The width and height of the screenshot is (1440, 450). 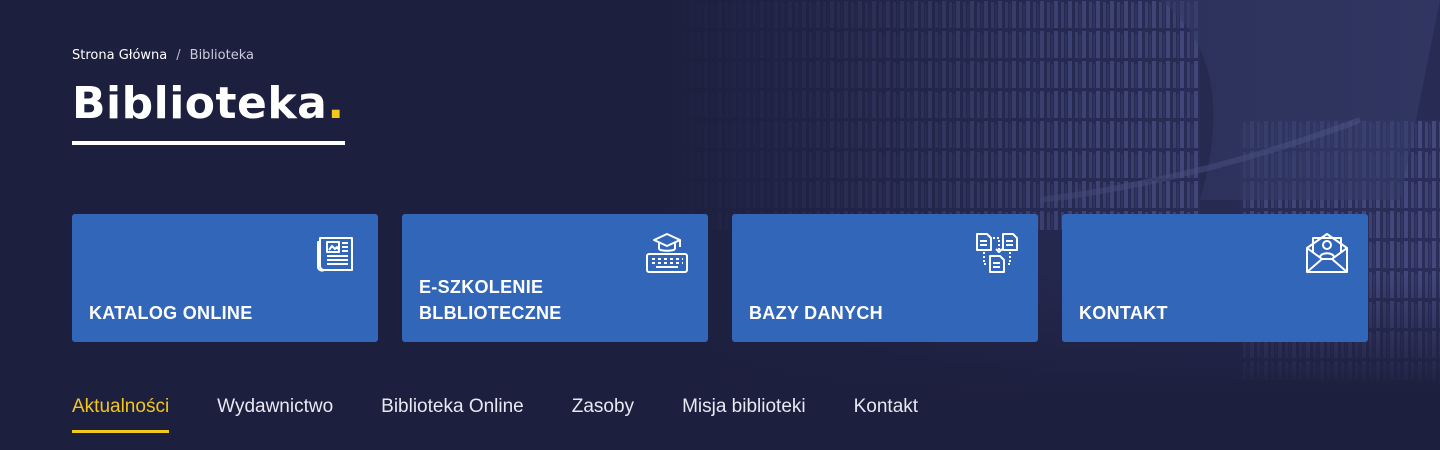 I want to click on tab-kontakt: Kontakt, so click(x=886, y=414).